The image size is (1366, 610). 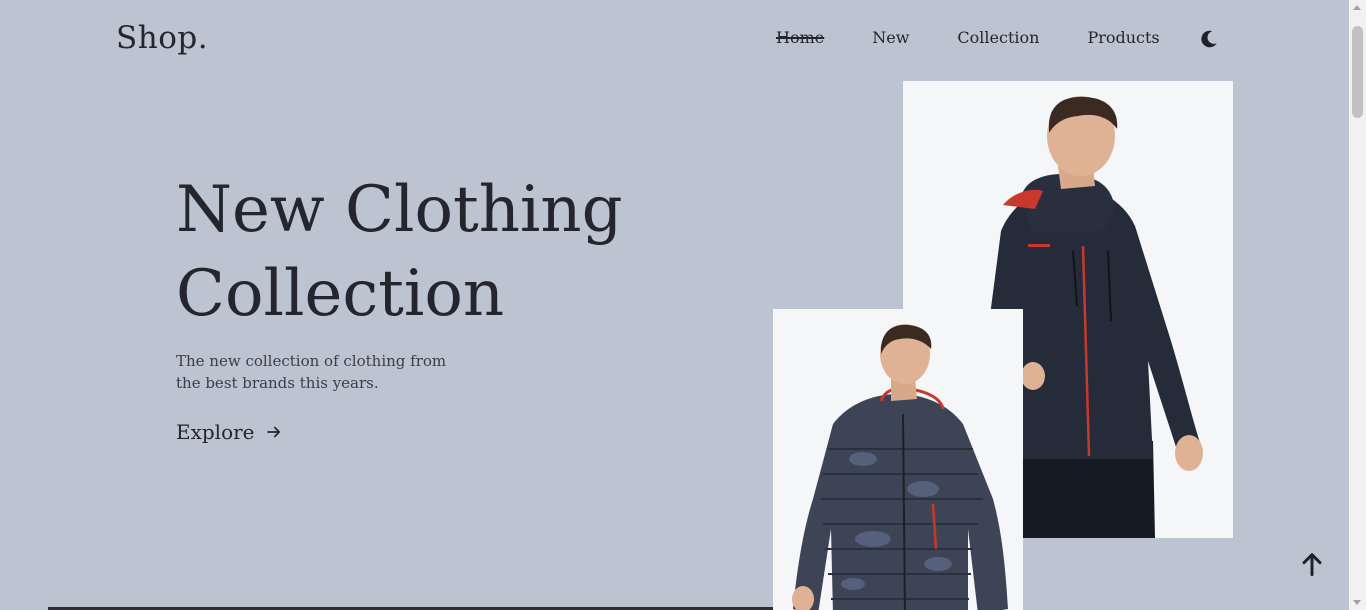 What do you see at coordinates (890, 37) in the screenshot?
I see `nav-new: New` at bounding box center [890, 37].